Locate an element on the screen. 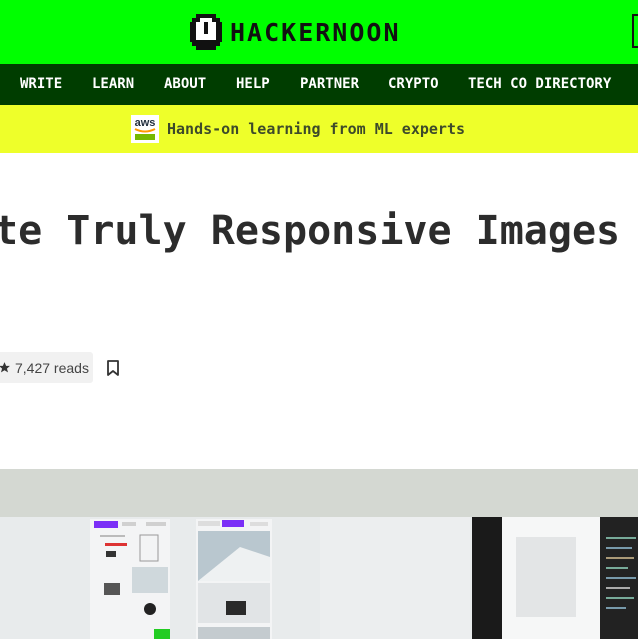 The width and height of the screenshot is (638, 639). top-header: HACKERNOON is located at coordinates (319, 32).